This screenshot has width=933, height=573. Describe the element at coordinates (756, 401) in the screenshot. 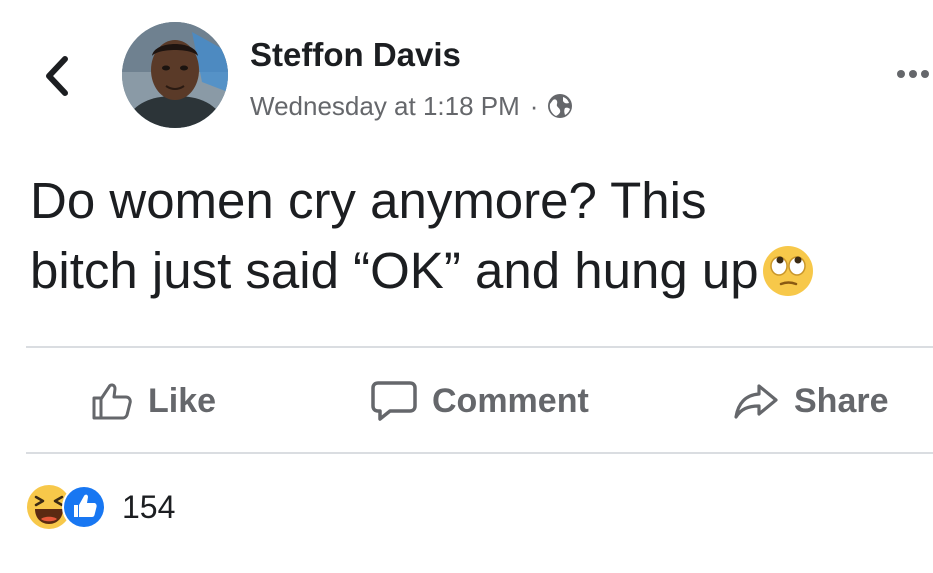

I see `share-arrow-icon` at that location.